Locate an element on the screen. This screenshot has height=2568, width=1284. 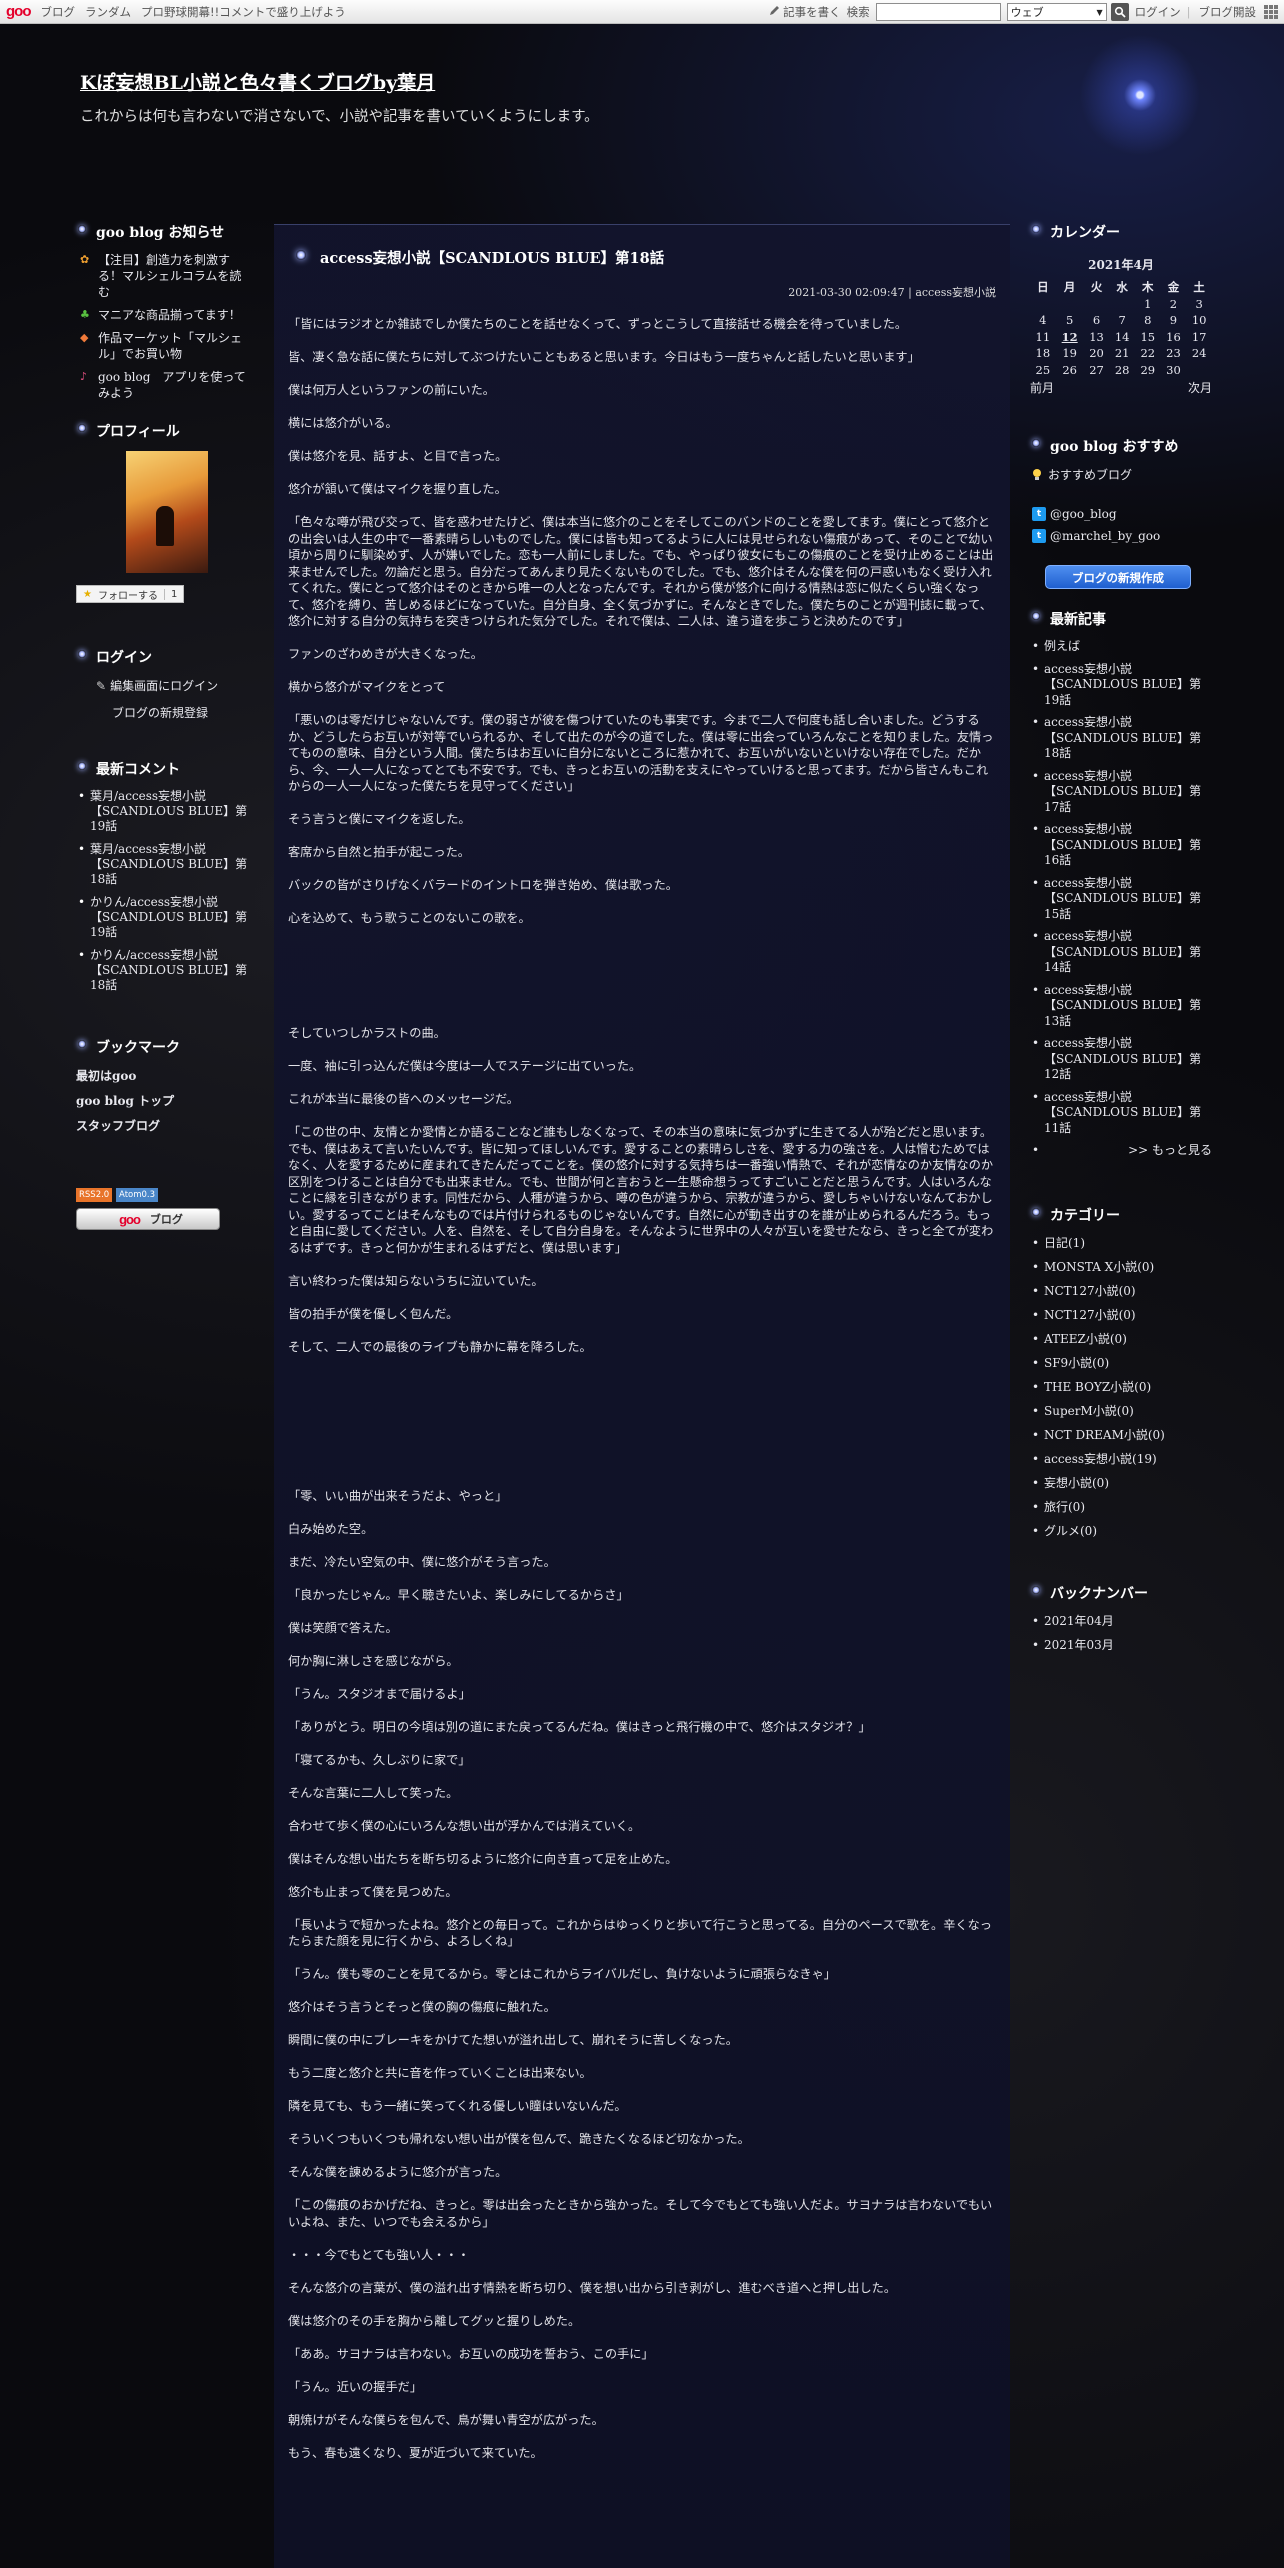
goo-logo: goo is located at coordinates (18, 11).